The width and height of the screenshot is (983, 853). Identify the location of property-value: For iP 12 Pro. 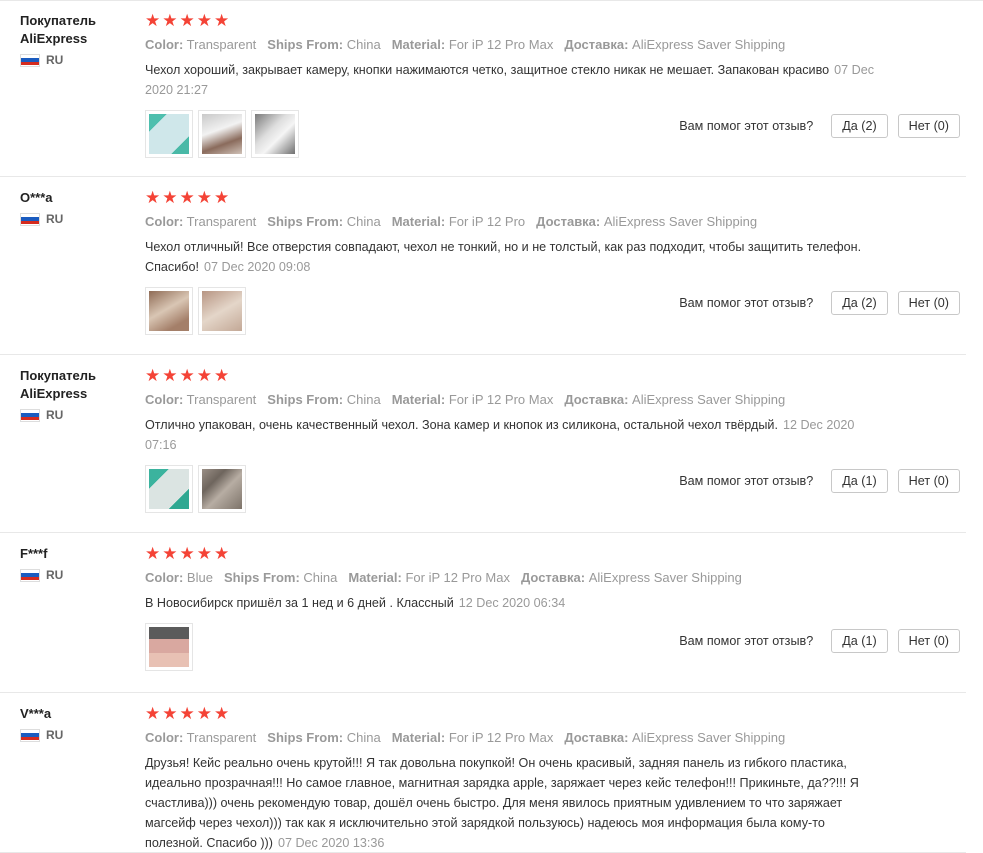
(487, 221).